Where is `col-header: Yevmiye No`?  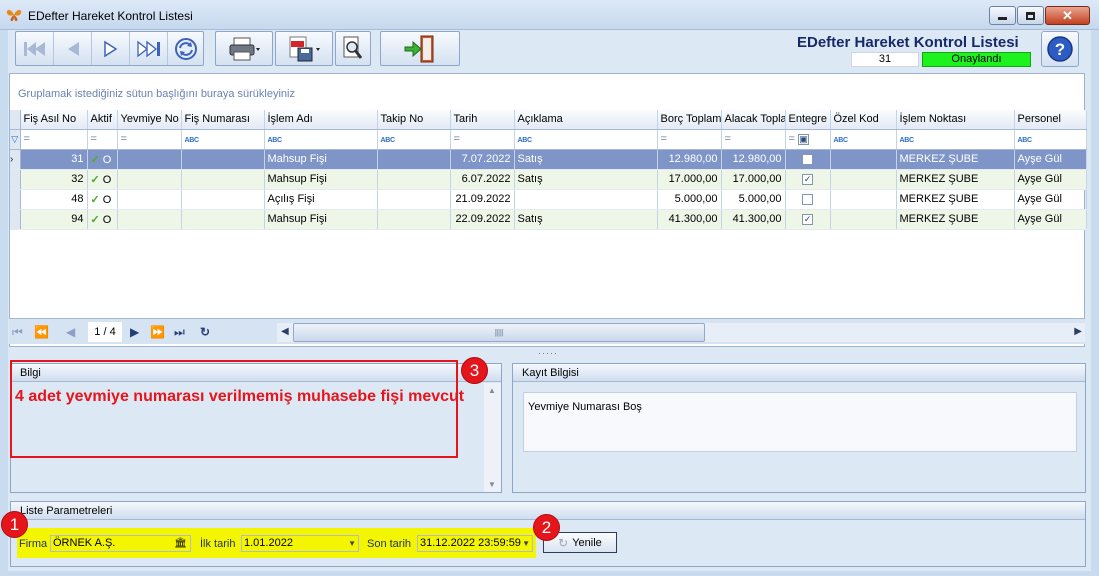
col-header: Yevmiye No is located at coordinates (149, 120).